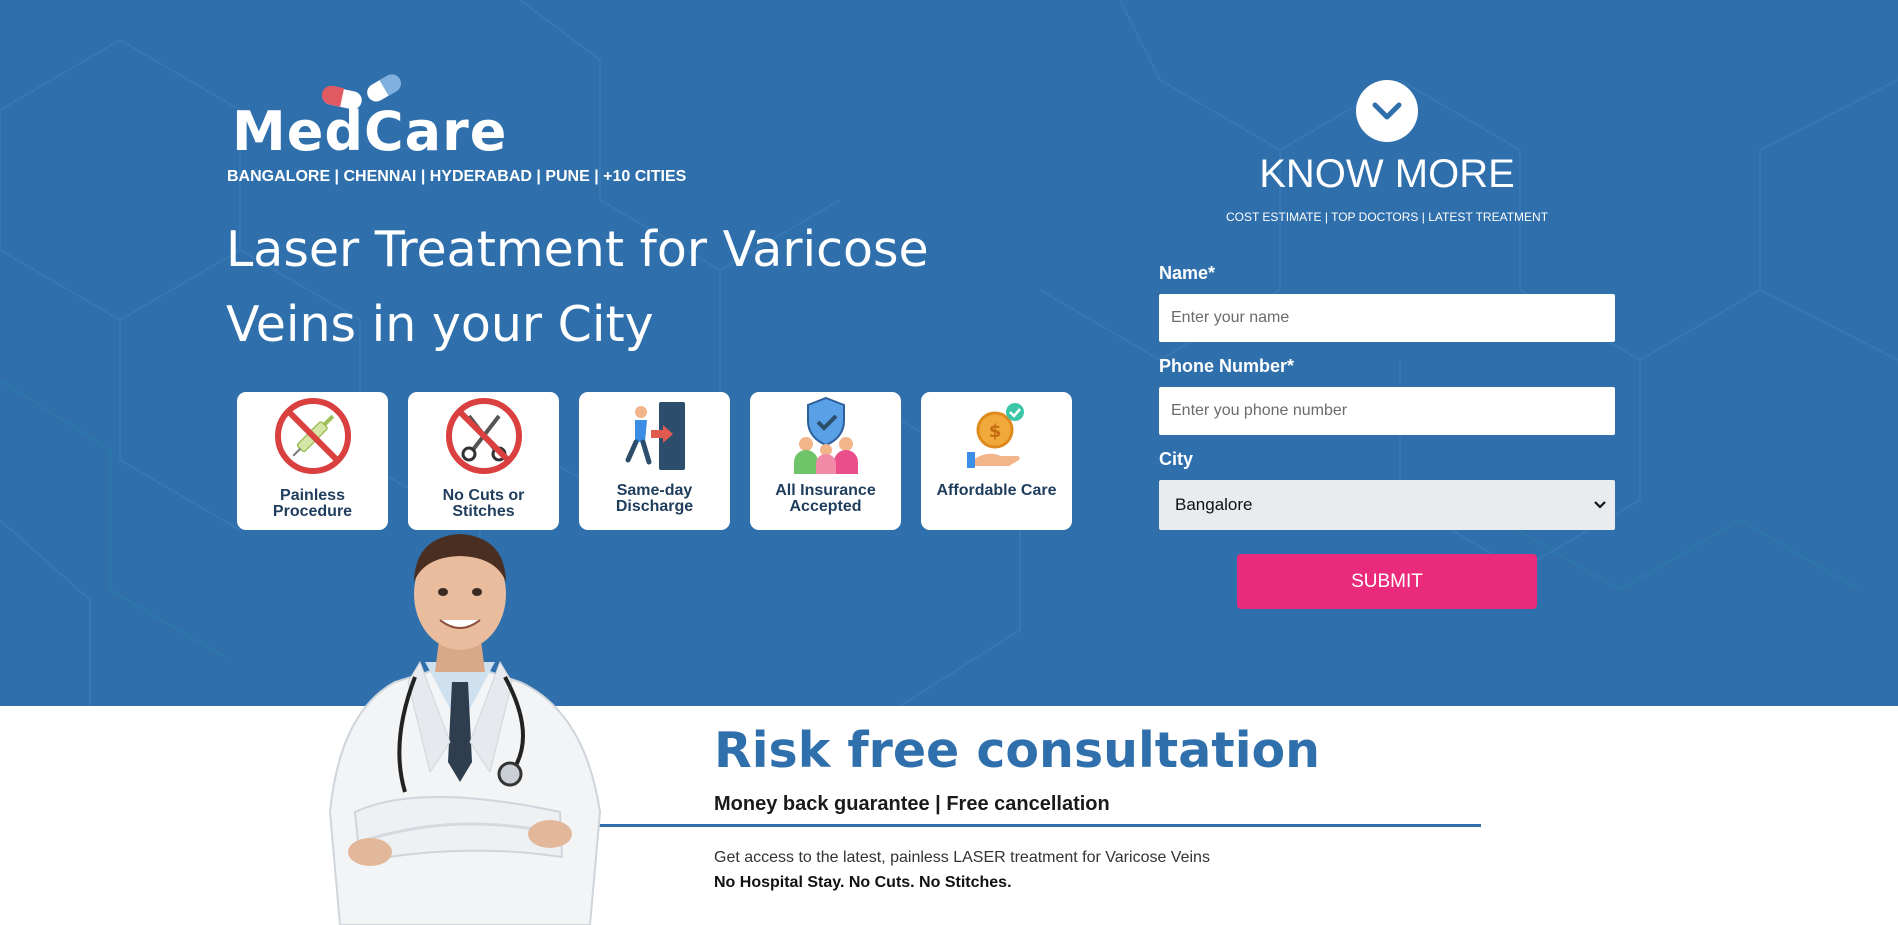 The height and width of the screenshot is (925, 1898). Describe the element at coordinates (1227, 366) in the screenshot. I see `phone-label: Phone Number*` at that location.